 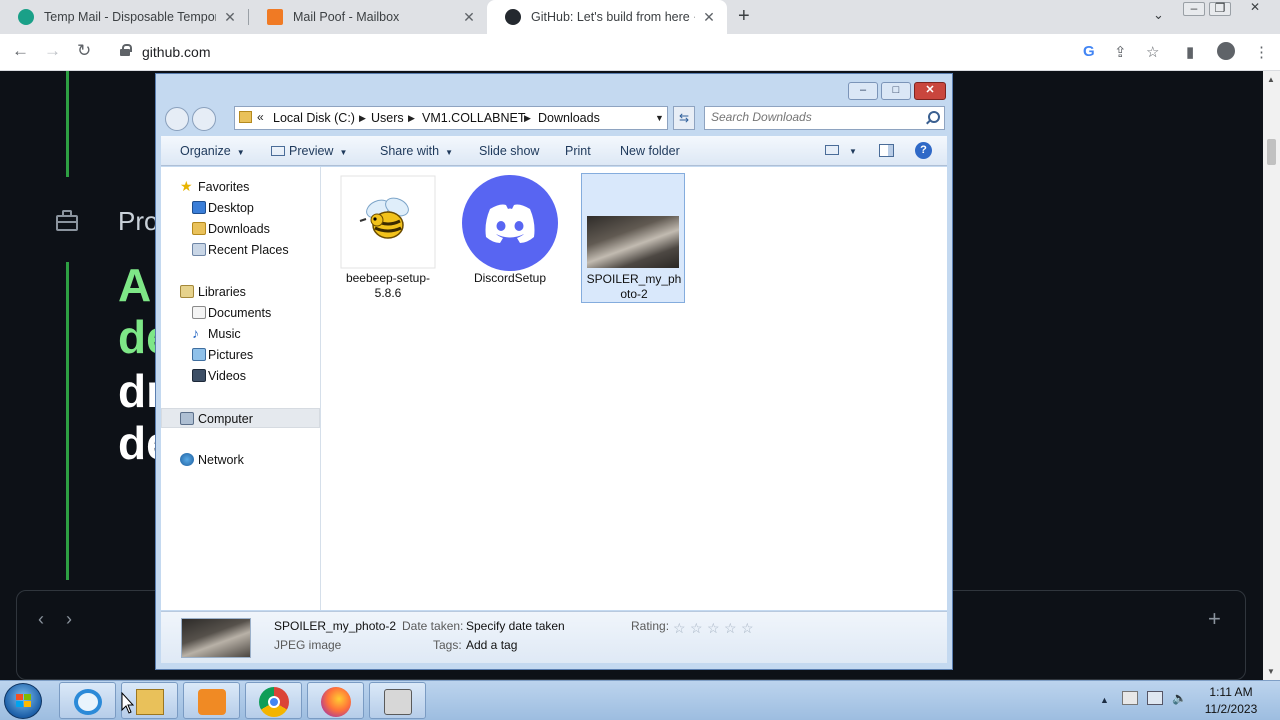 I want to click on browser-menu-icon: ⋮, so click(x=1261, y=52).